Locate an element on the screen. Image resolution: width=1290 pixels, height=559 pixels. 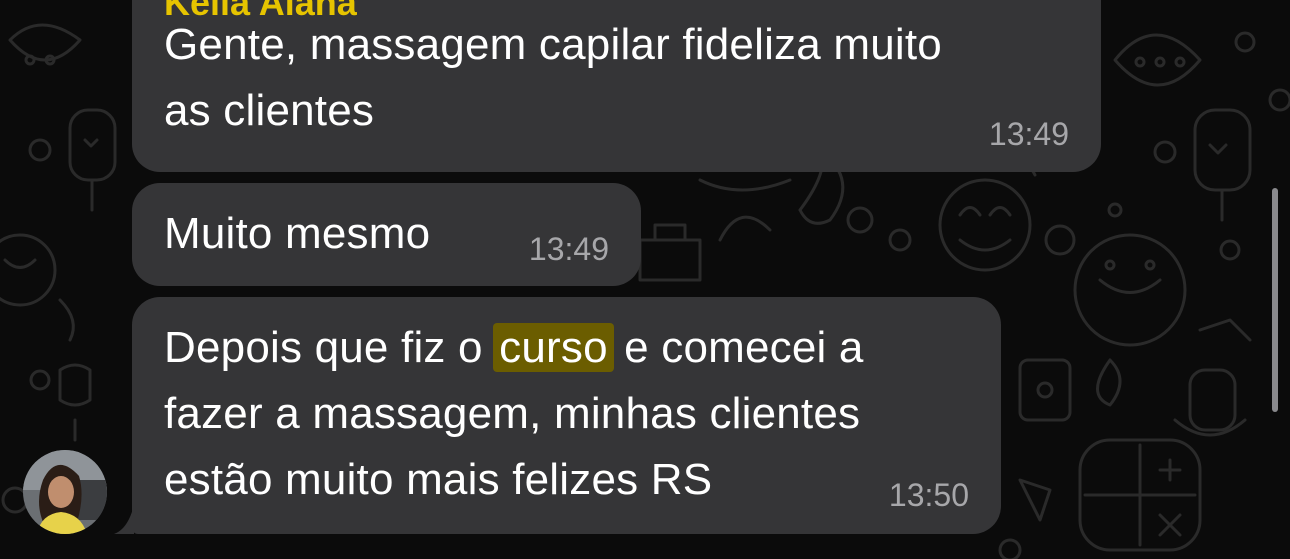
message-text-segment: Depois que fiz o is located at coordinates (330, 347).